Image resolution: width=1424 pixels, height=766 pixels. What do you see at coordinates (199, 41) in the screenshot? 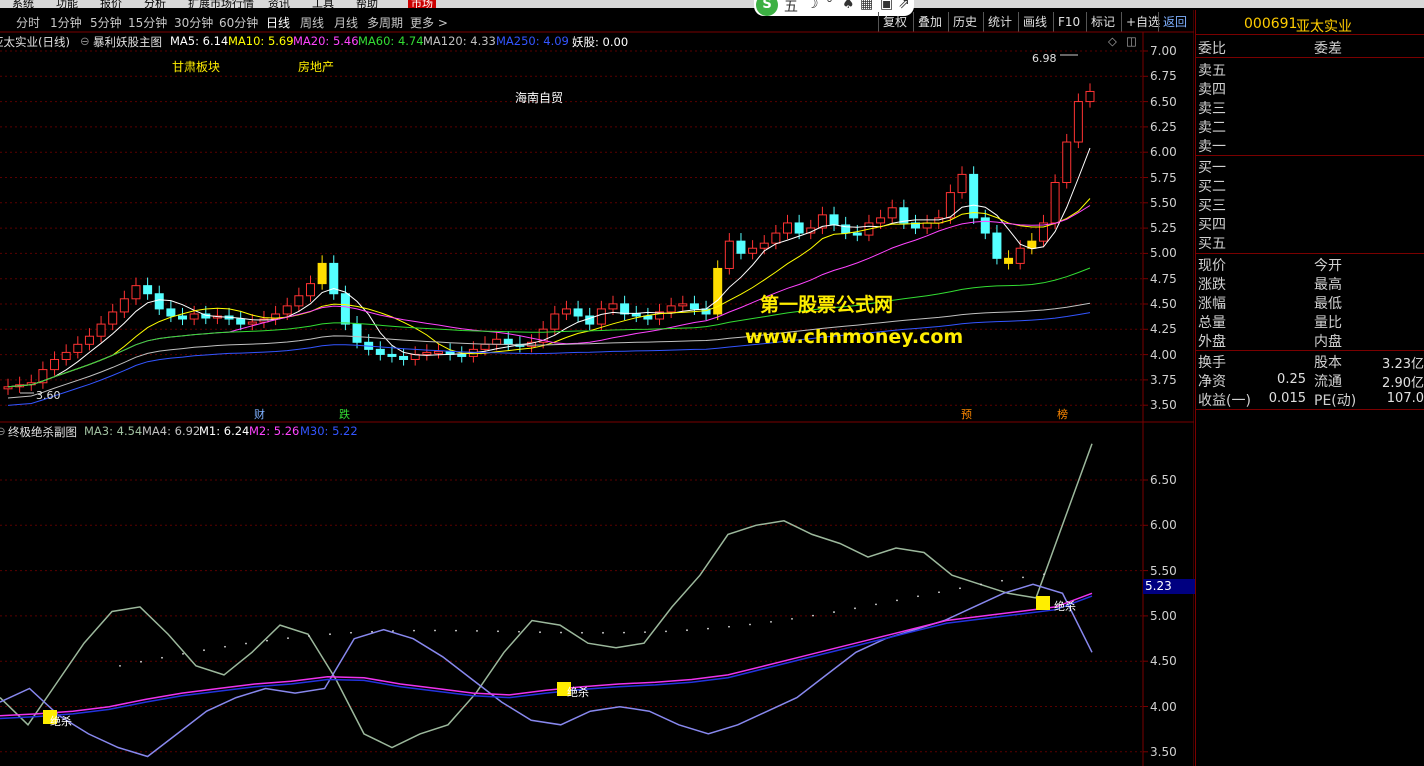
I see `ma5-value: MA5: 6.14` at bounding box center [199, 41].